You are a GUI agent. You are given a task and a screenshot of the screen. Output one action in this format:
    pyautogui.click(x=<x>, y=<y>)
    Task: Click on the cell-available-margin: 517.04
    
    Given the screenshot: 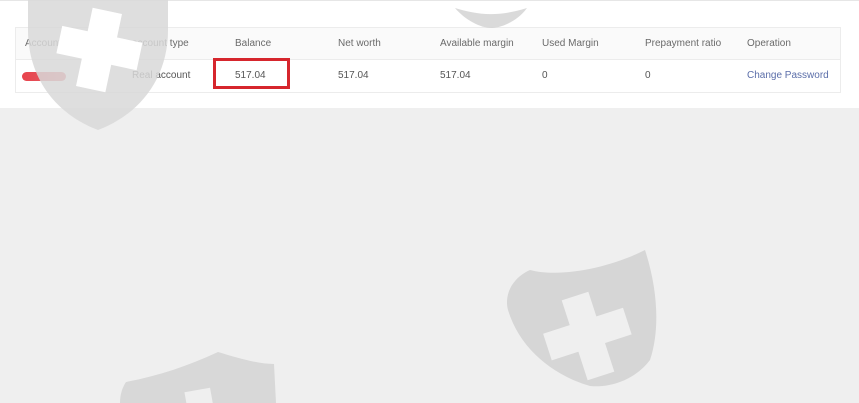 What is the action you would take?
    pyautogui.click(x=455, y=75)
    